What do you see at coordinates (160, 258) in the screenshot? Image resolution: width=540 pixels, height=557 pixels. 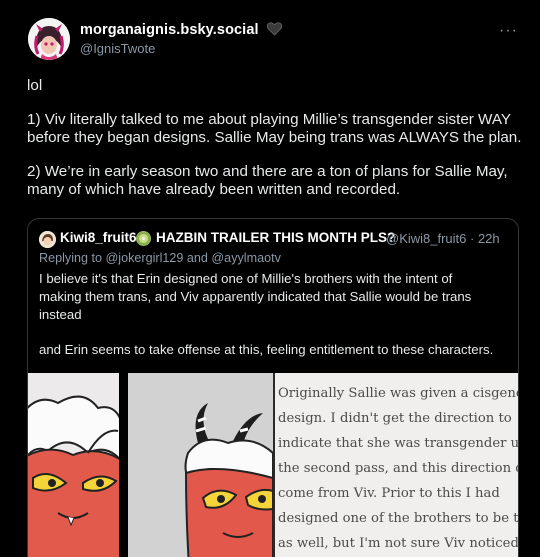 I see `quote-replying-to: Replying to @jokergirl129 and @ayylmaotv` at bounding box center [160, 258].